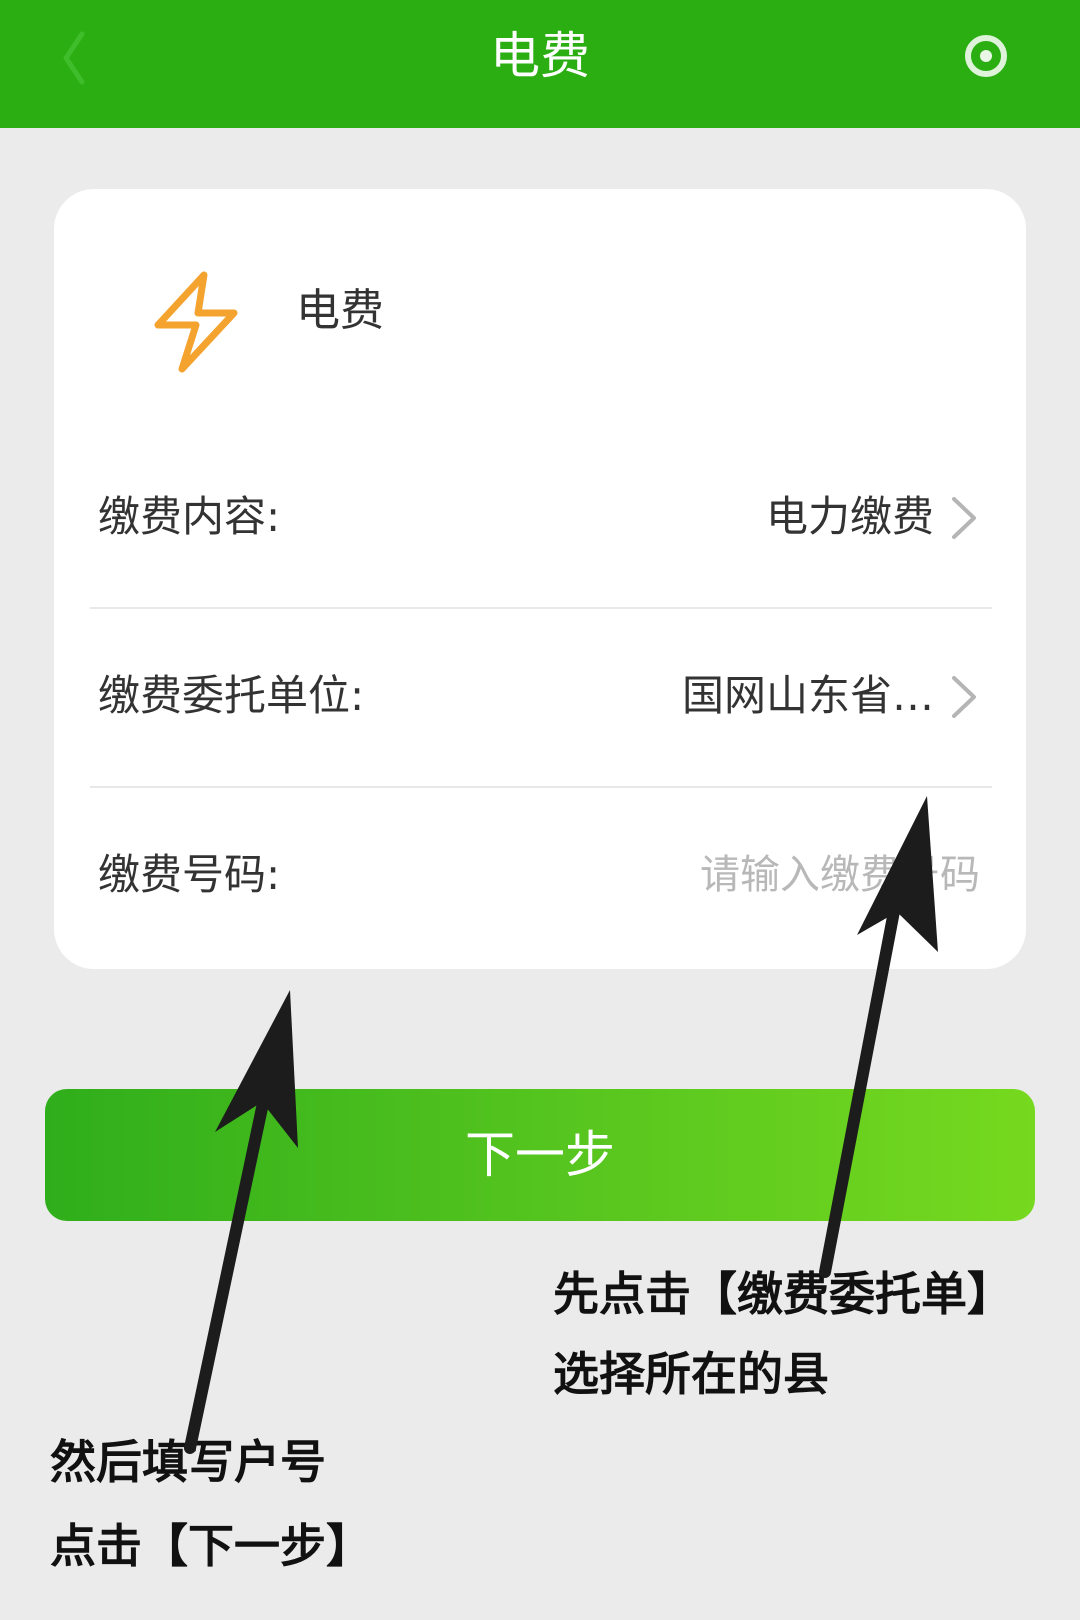 Image resolution: width=1080 pixels, height=1620 pixels. Describe the element at coordinates (231, 695) in the screenshot. I see `payment-unit-label: 缴费委托单位:` at that location.